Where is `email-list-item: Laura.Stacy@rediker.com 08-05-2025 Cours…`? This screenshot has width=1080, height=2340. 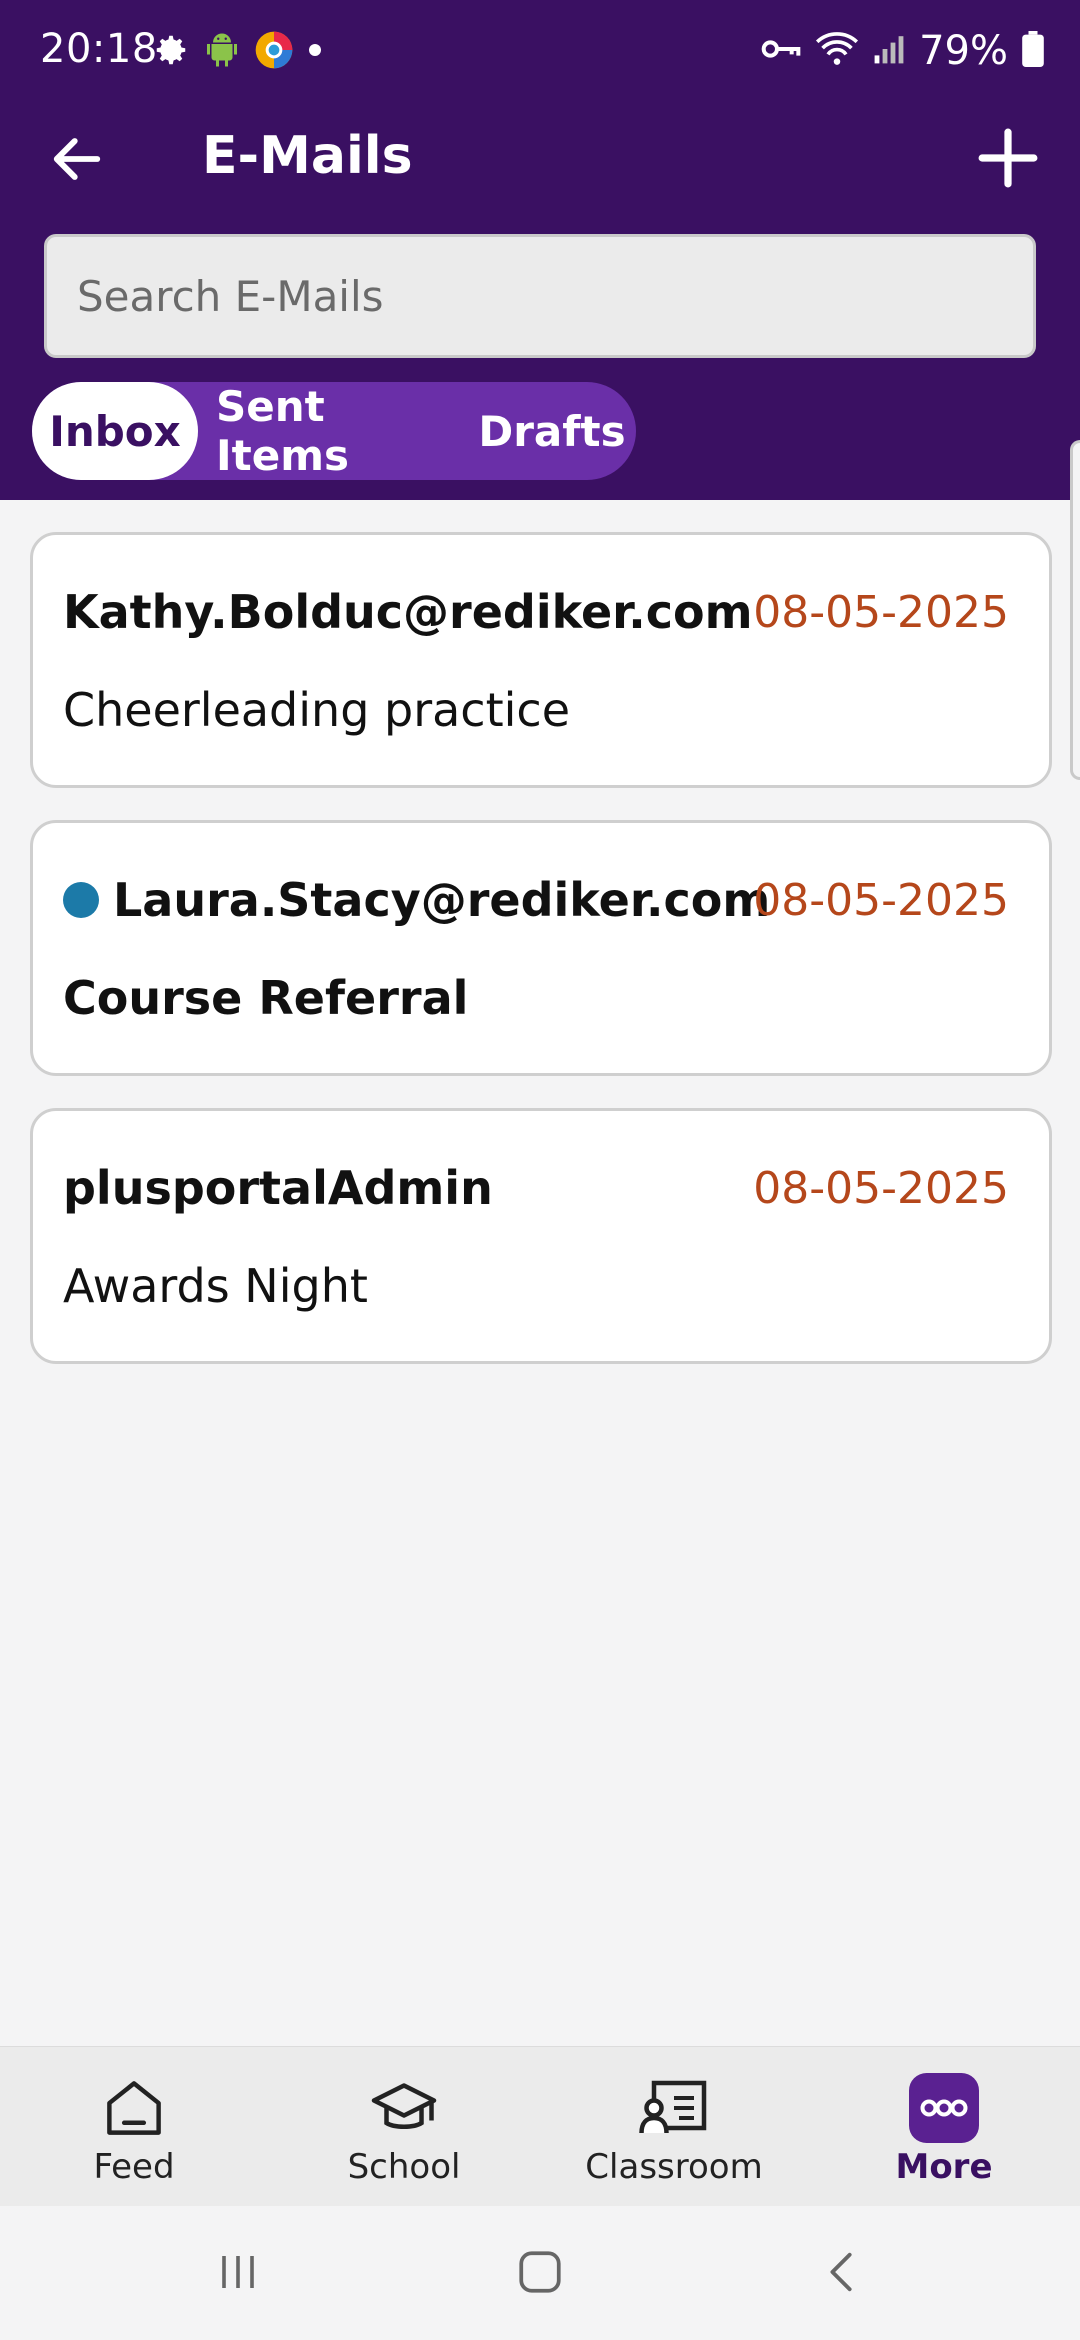
email-list-item: Laura.Stacy@rediker.com 08-05-2025 Cours… is located at coordinates (541, 948).